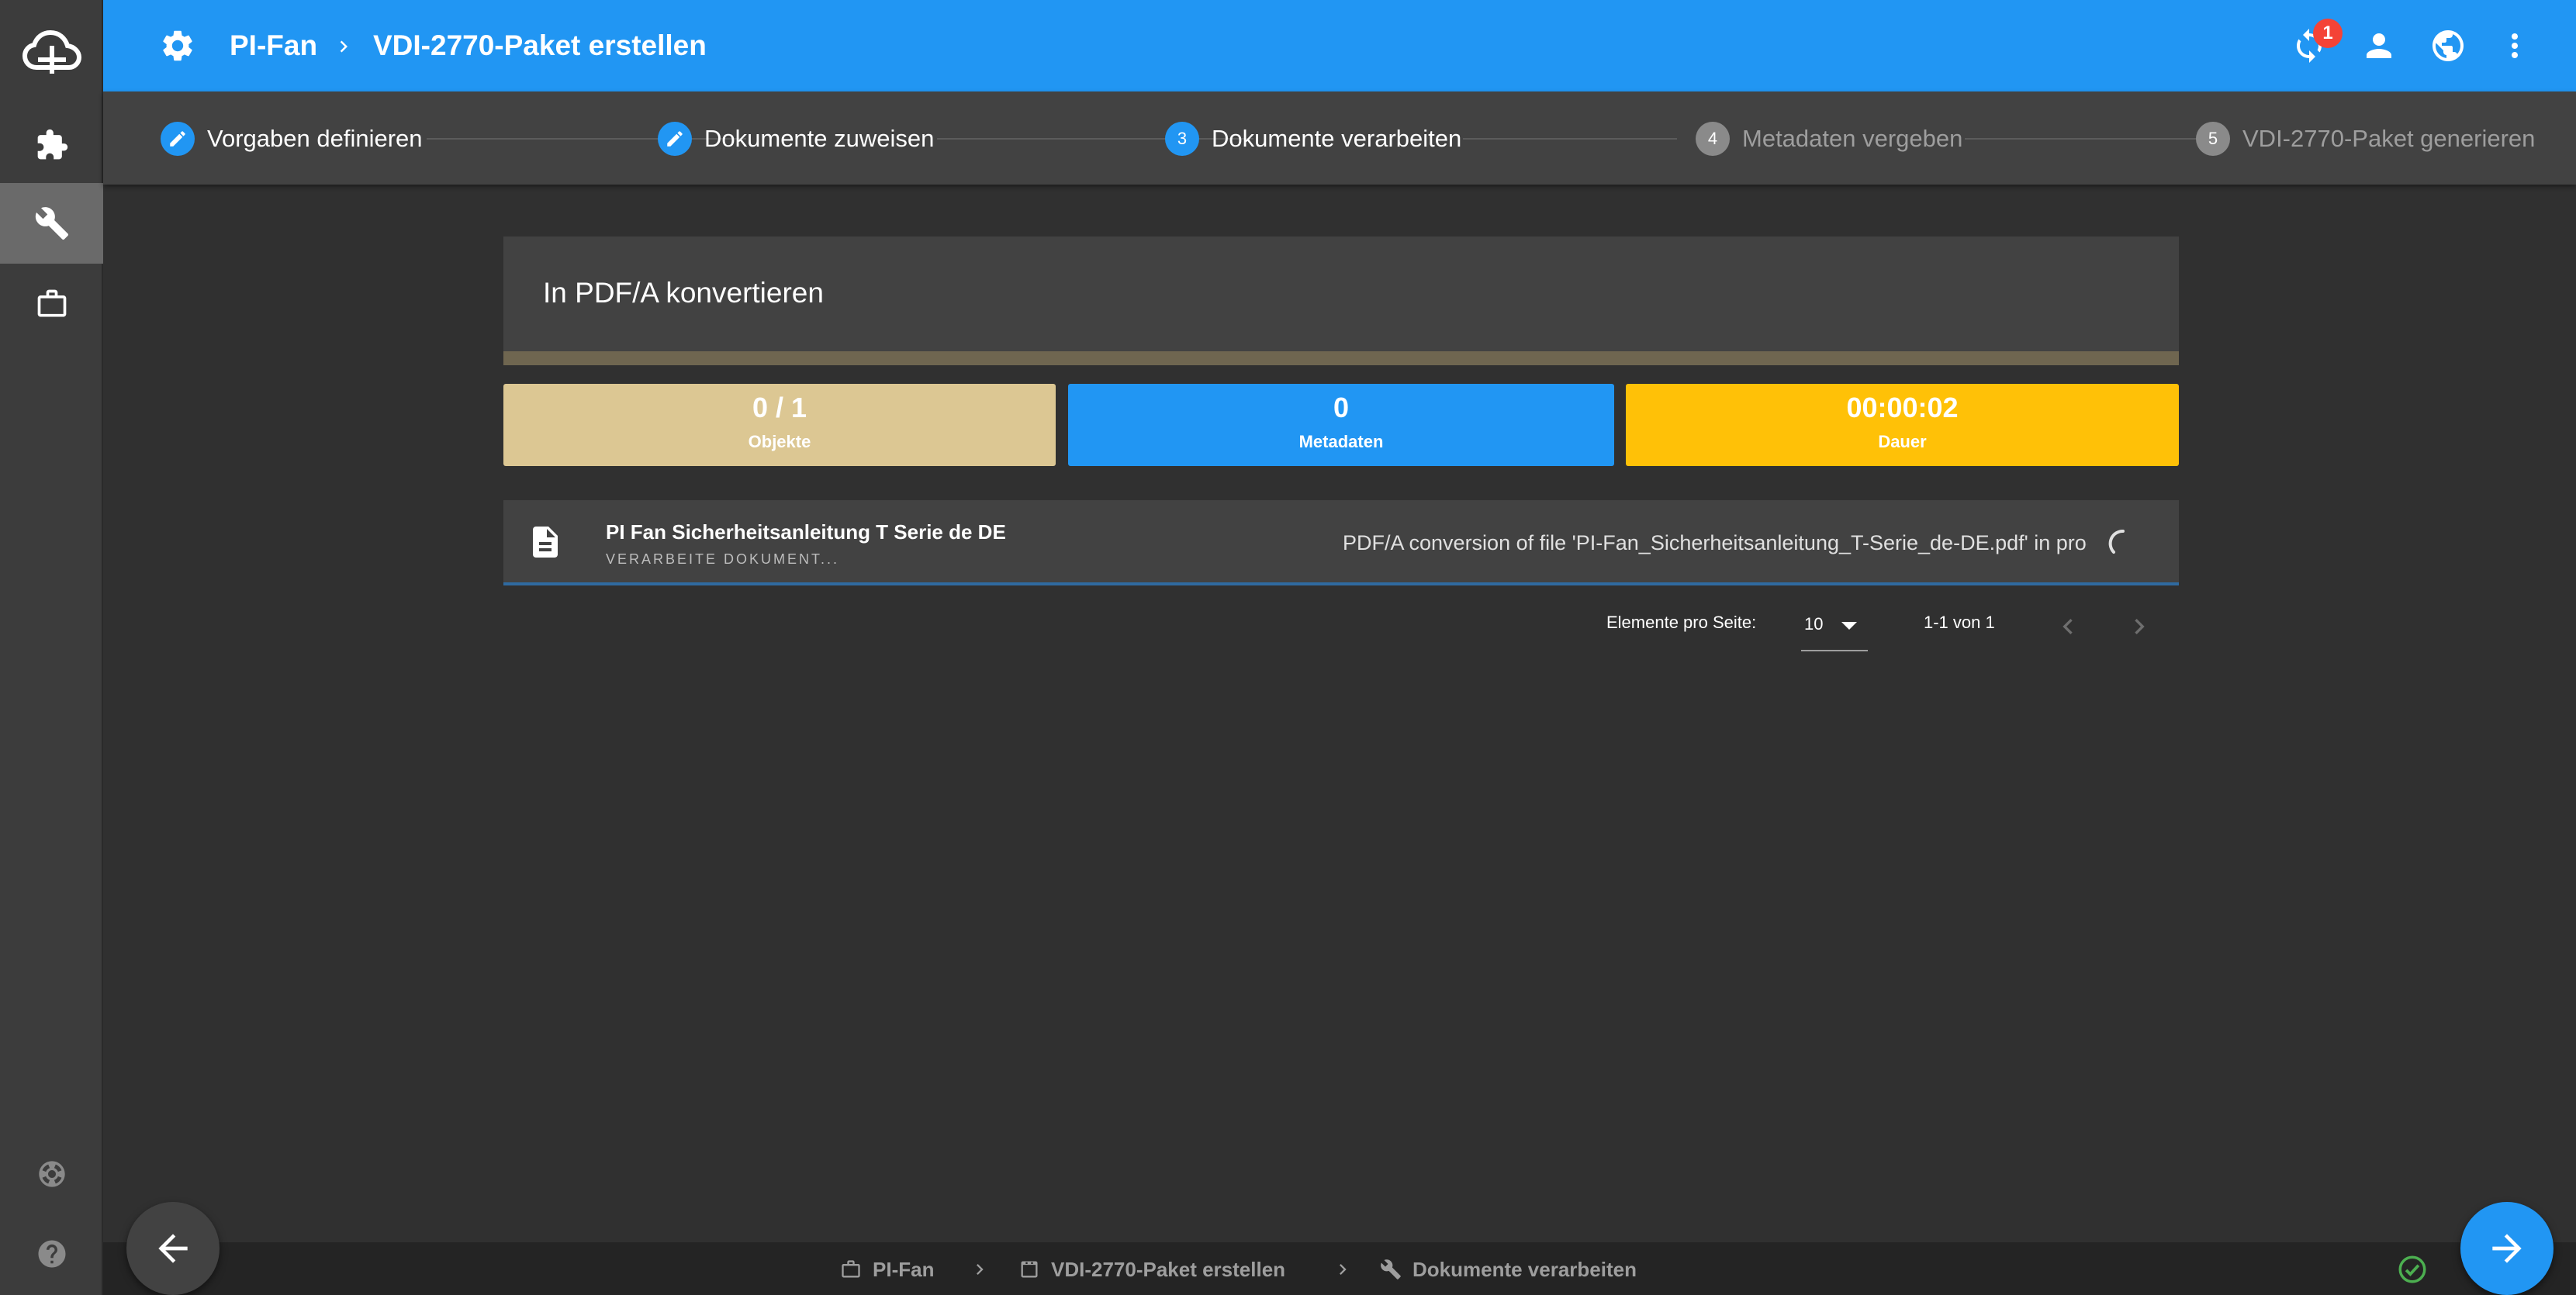 The image size is (2576, 1295). Describe the element at coordinates (779, 441) in the screenshot. I see `stat-label: Objekte` at that location.